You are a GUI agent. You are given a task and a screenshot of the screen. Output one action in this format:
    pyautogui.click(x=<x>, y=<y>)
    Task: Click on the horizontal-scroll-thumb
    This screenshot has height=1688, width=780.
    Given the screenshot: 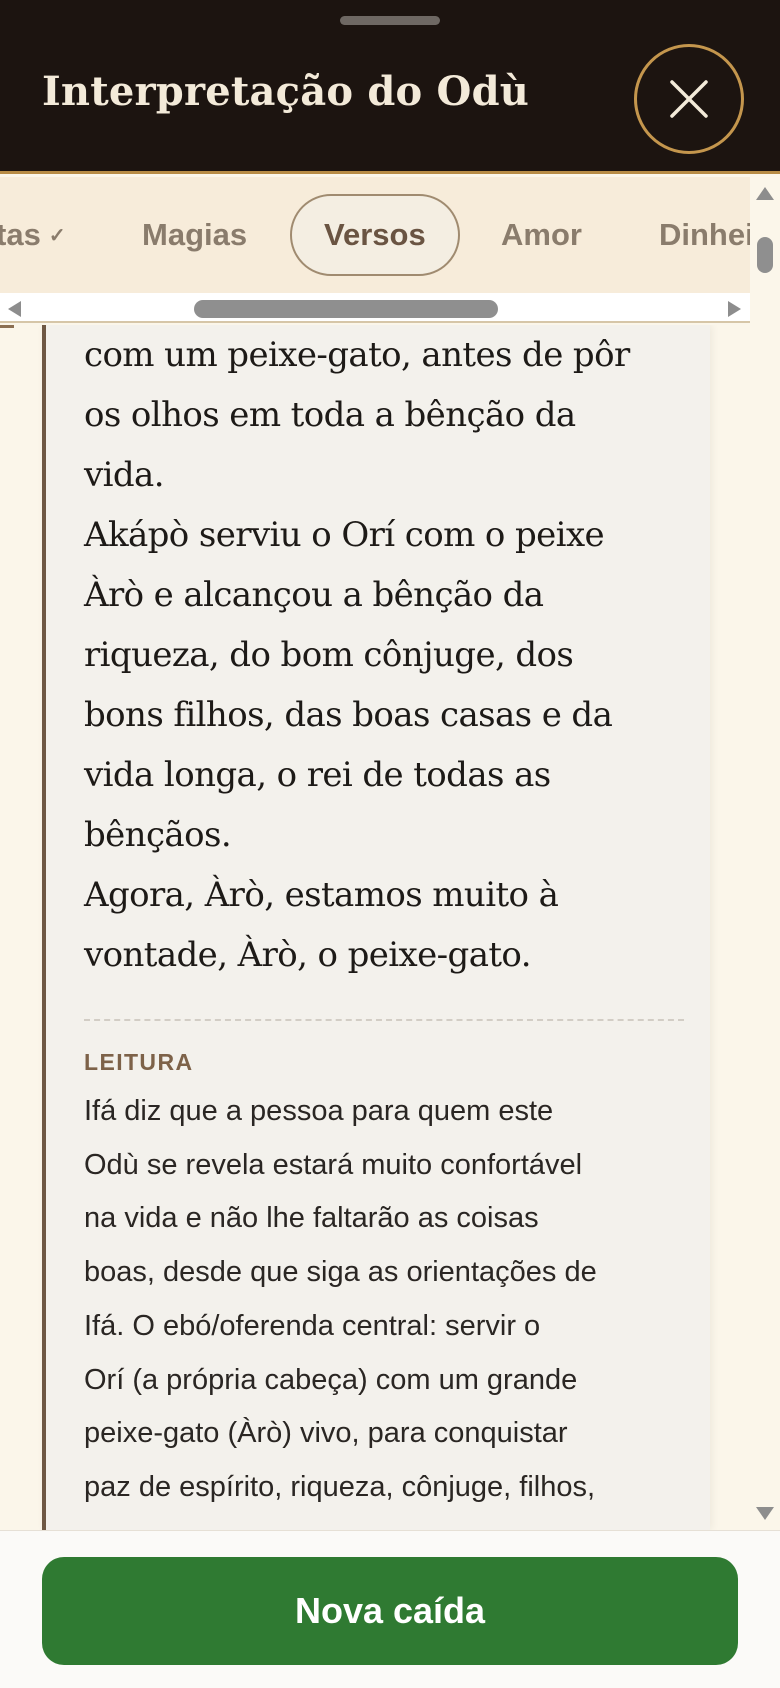 What is the action you would take?
    pyautogui.click(x=346, y=309)
    